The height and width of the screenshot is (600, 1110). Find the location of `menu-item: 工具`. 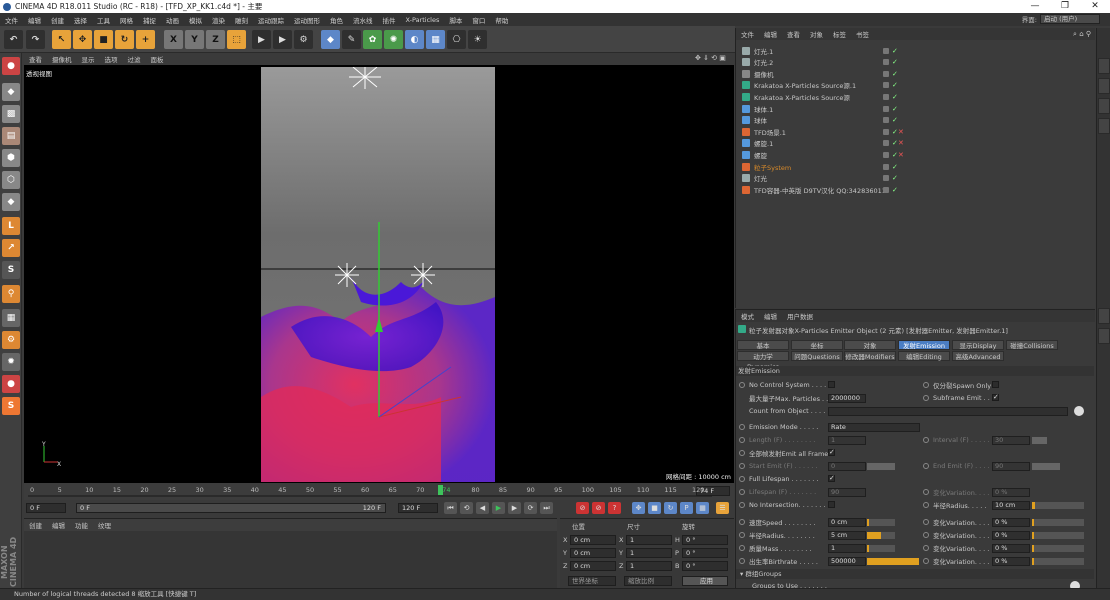

menu-item: 工具 is located at coordinates (103, 20).